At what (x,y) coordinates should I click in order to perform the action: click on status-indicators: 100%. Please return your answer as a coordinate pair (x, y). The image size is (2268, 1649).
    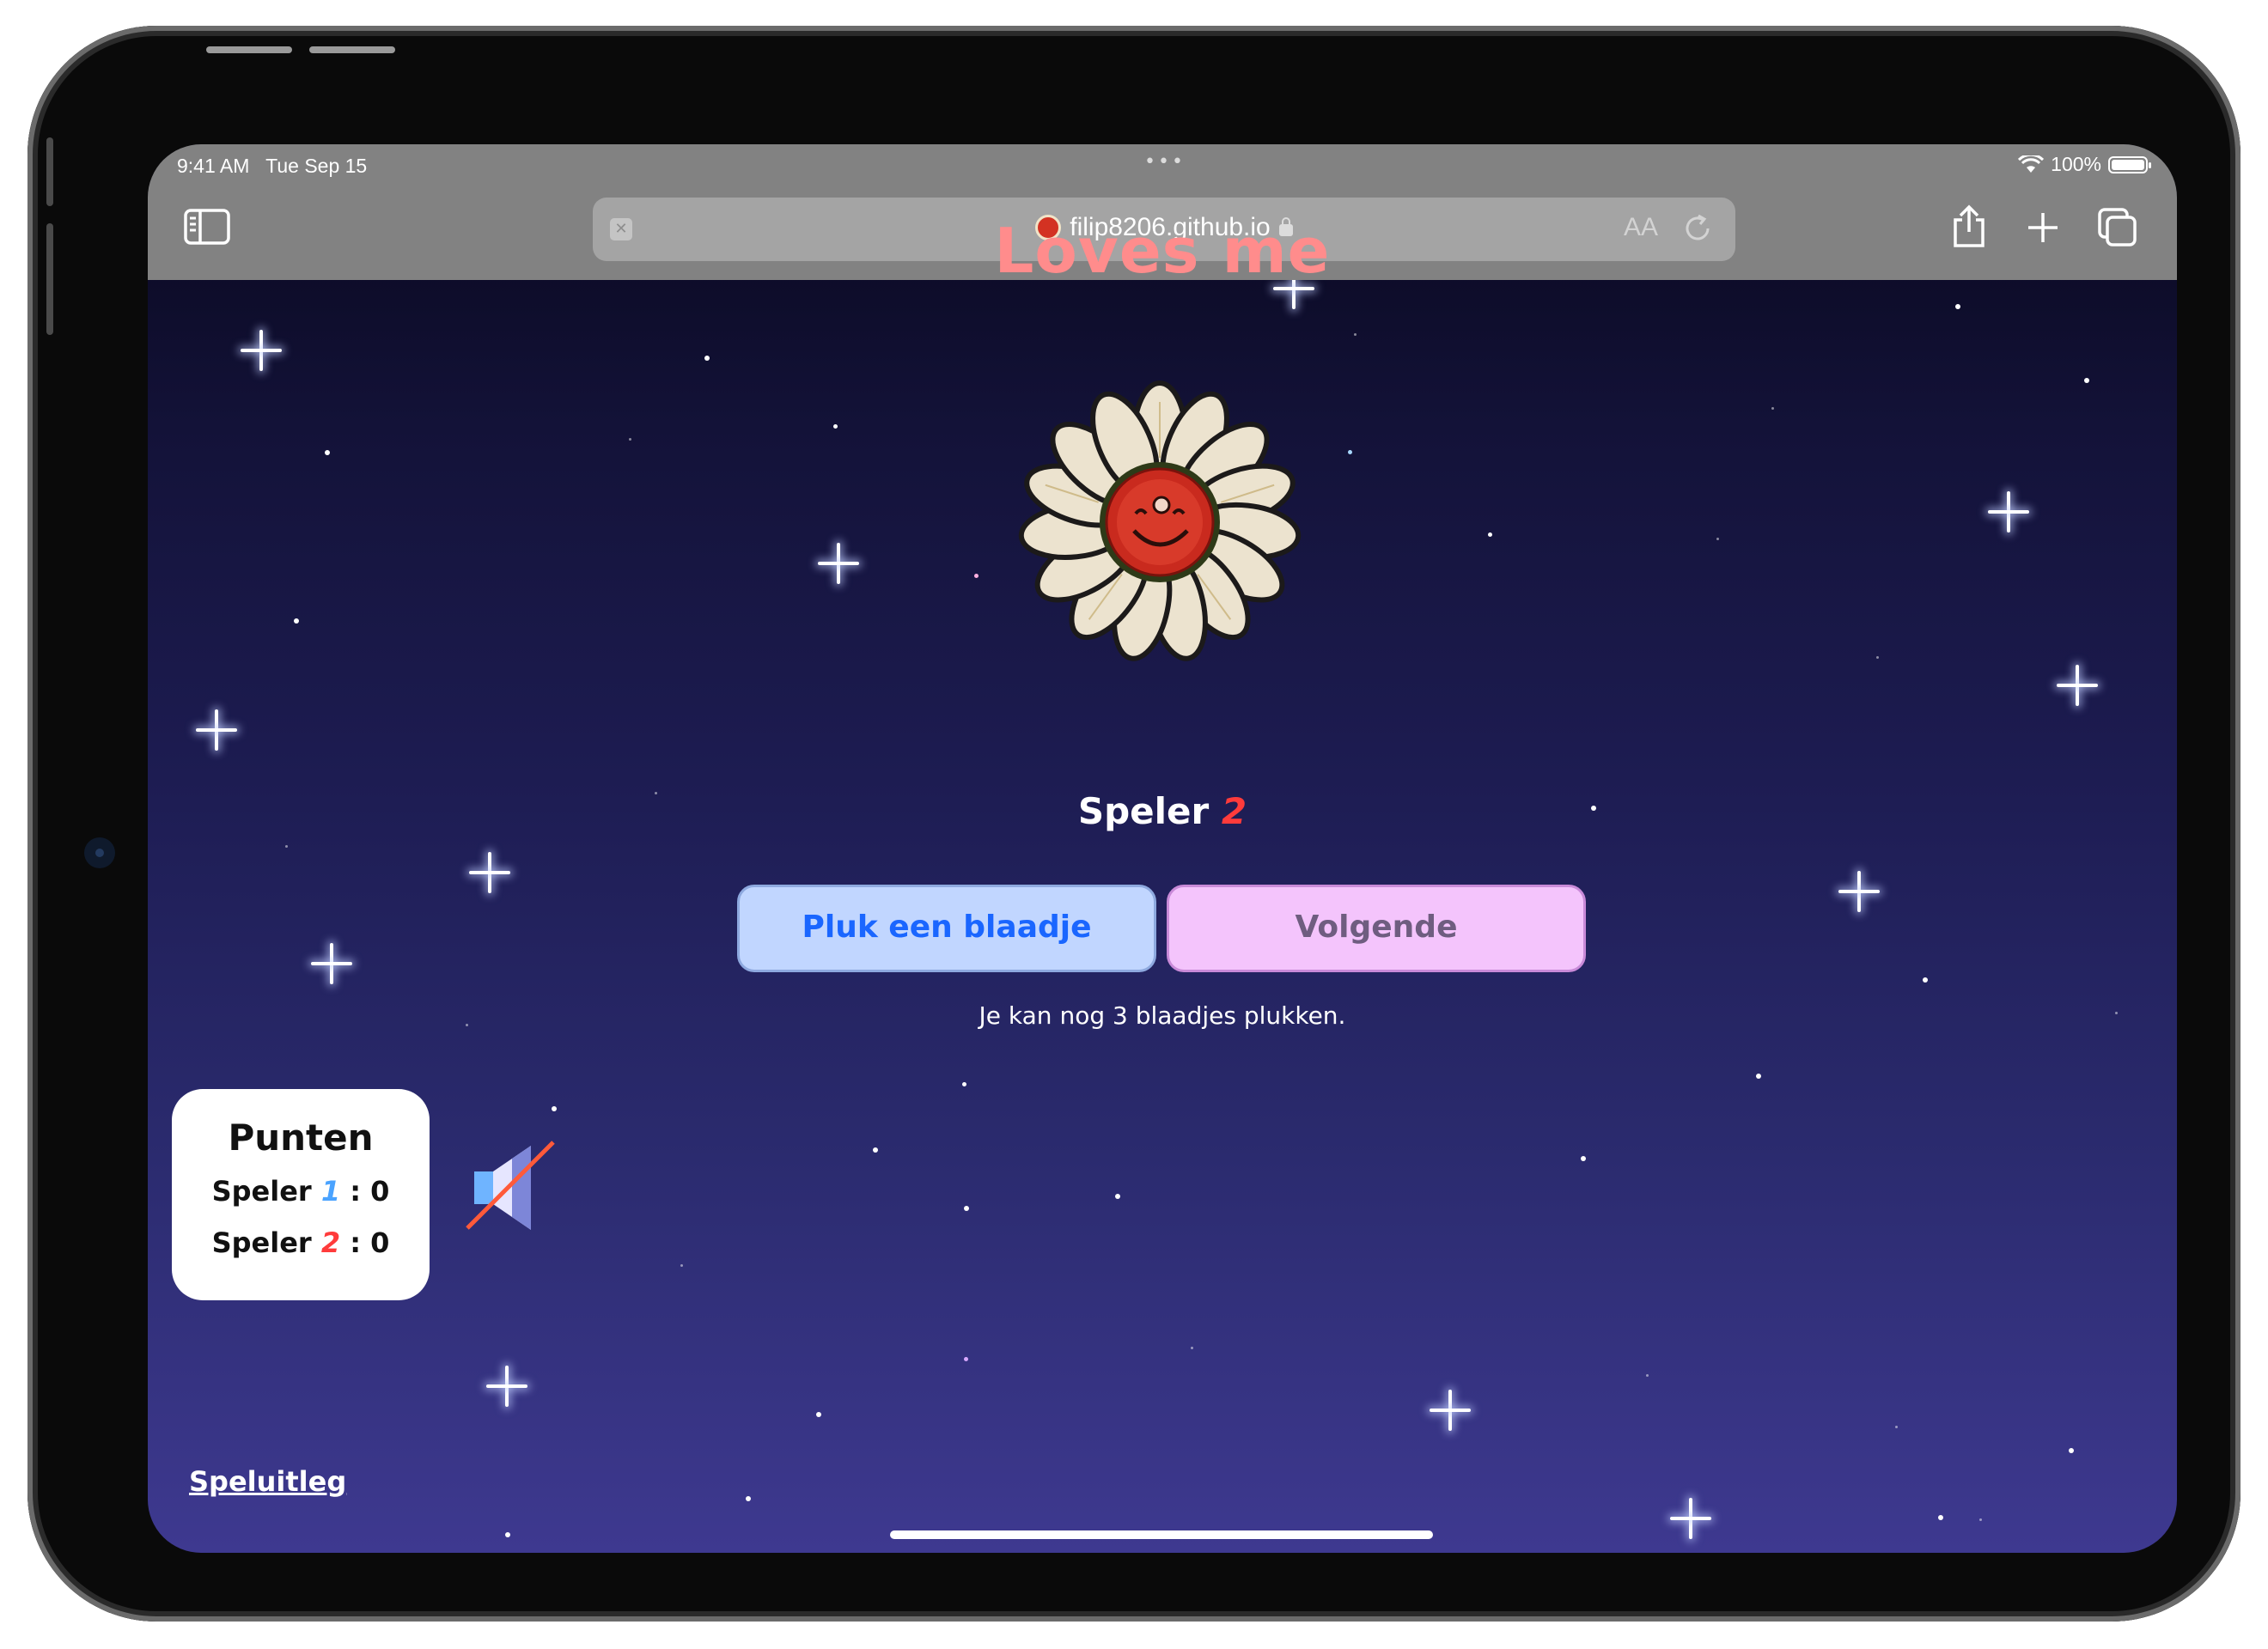
    Looking at the image, I should click on (2084, 164).